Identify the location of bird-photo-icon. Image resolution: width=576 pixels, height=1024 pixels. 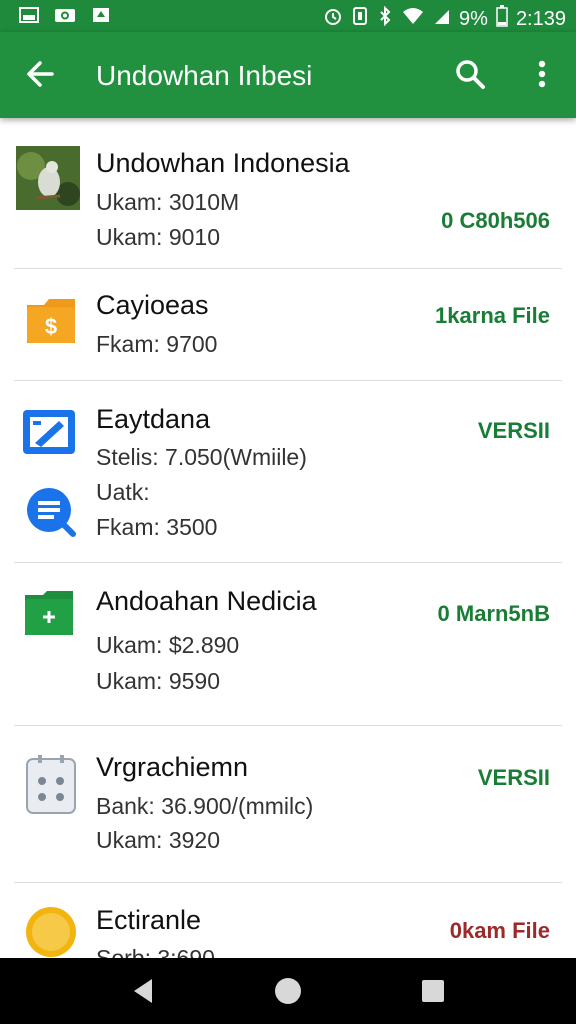
(48, 178).